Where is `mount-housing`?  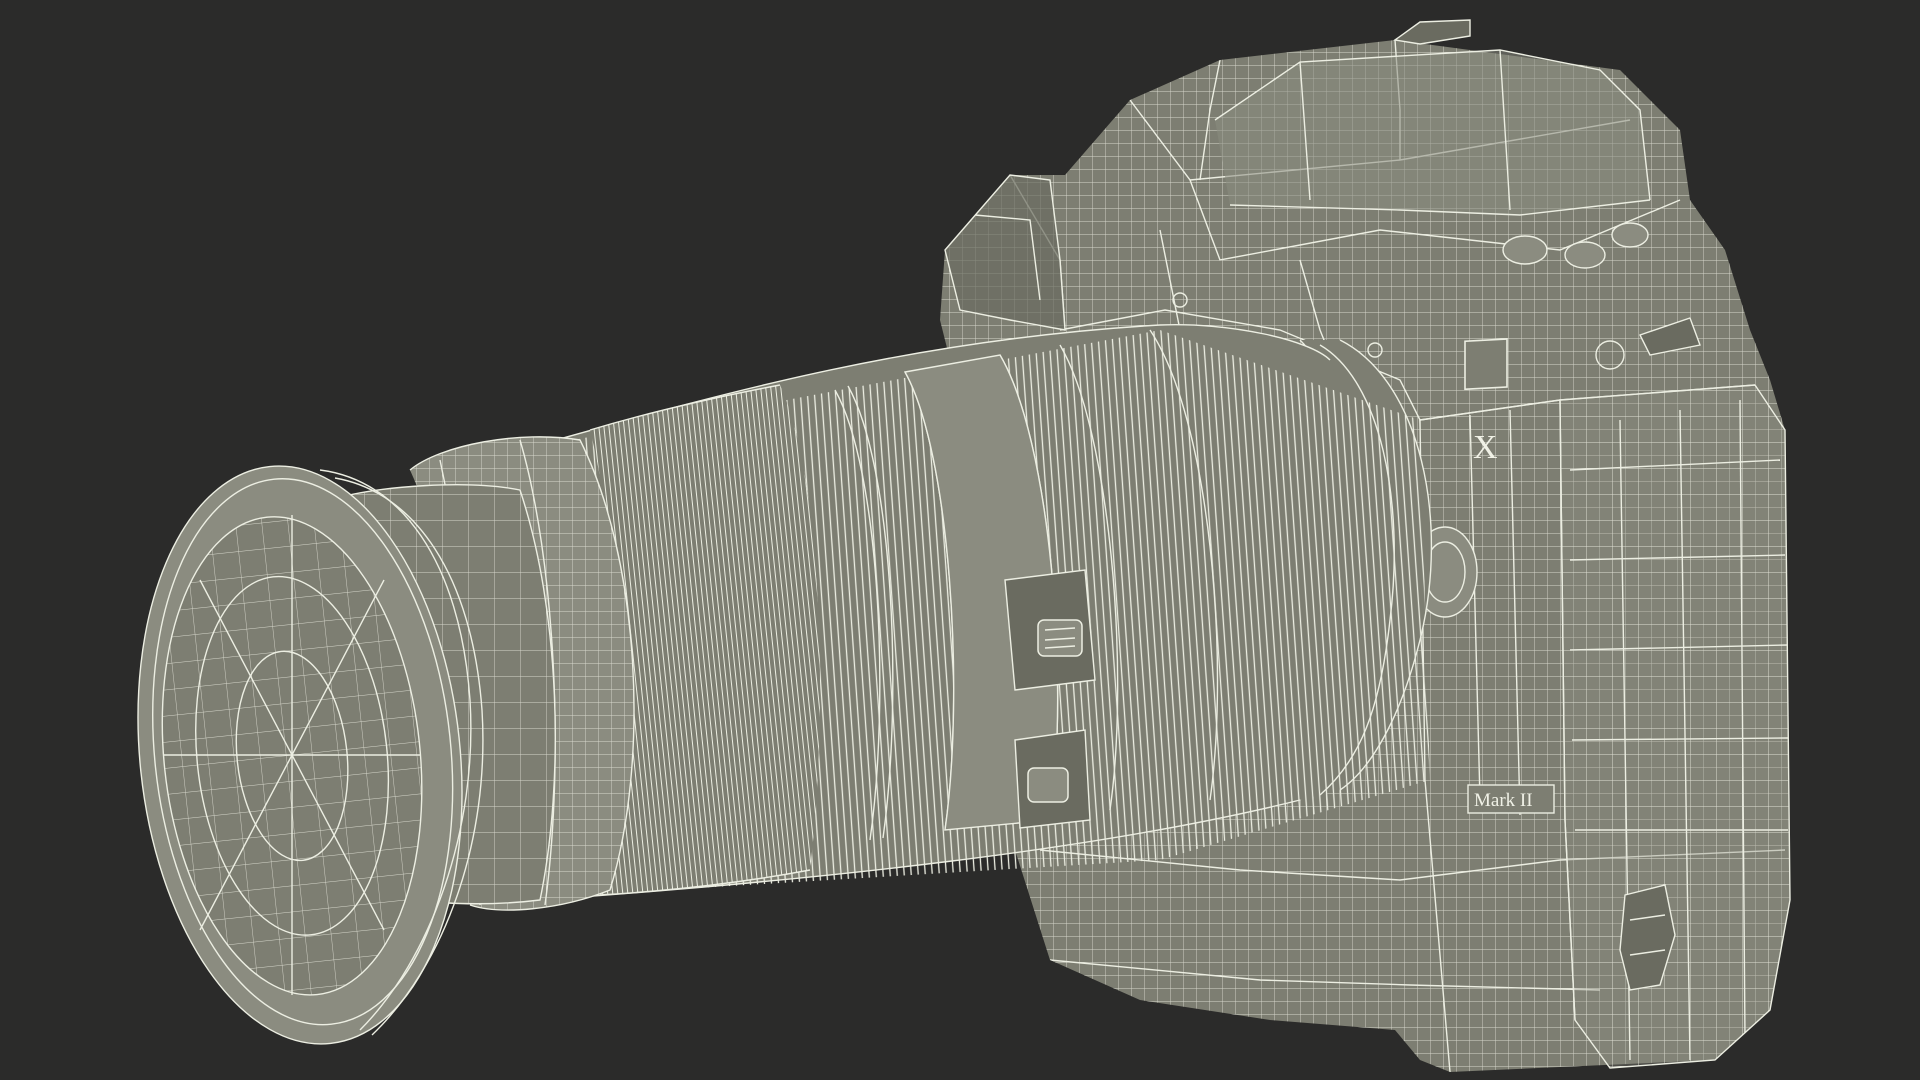
mount-housing is located at coordinates (1005, 252).